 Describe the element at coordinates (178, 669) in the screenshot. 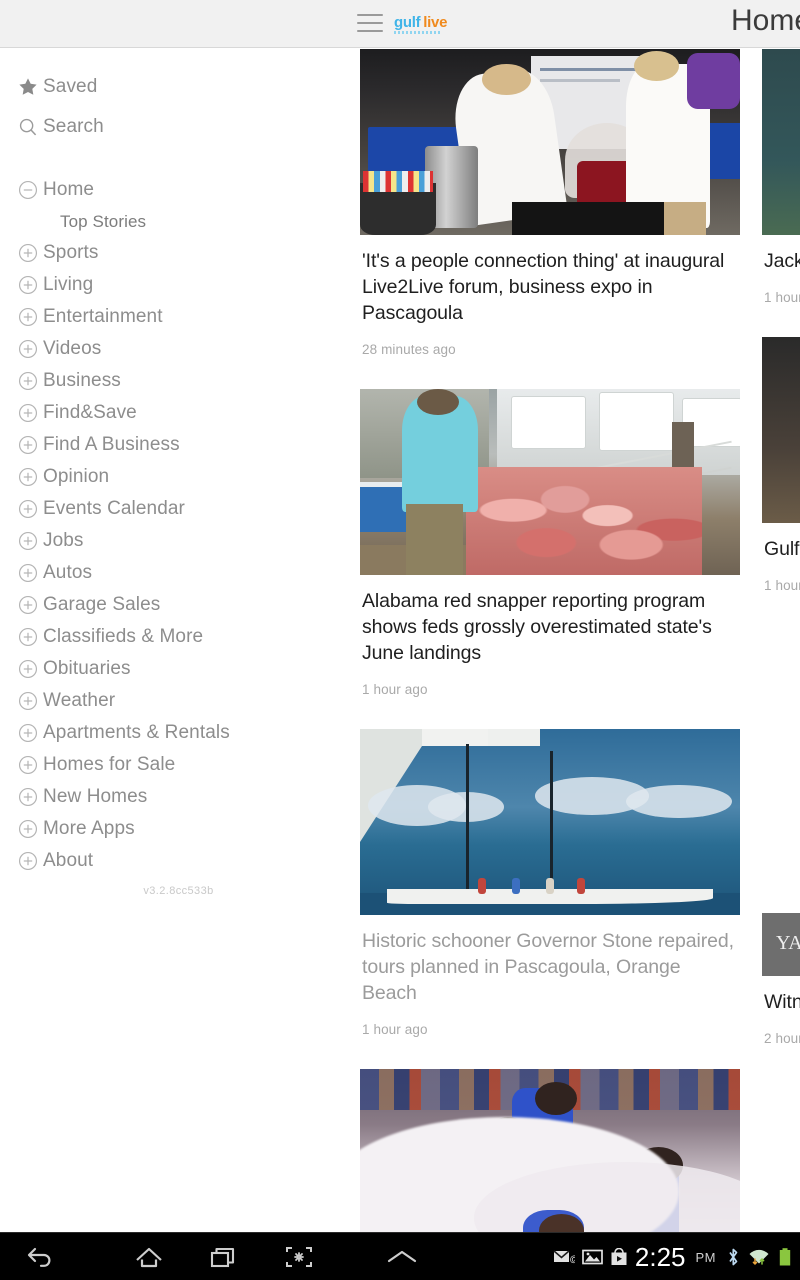

I see `sidebar-item-obituaries: Obituaries` at that location.